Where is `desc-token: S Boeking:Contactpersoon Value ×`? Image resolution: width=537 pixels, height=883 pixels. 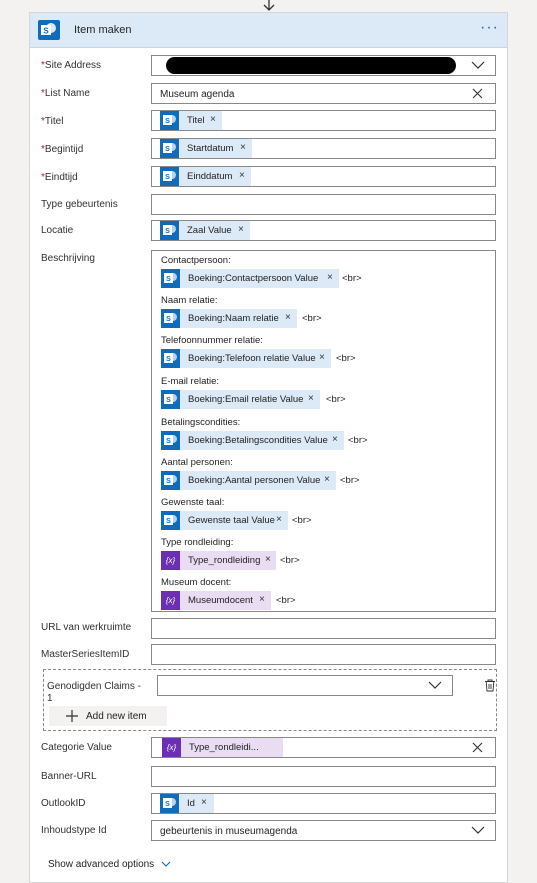
desc-token: S Boeking:Contactpersoon Value × is located at coordinates (250, 278).